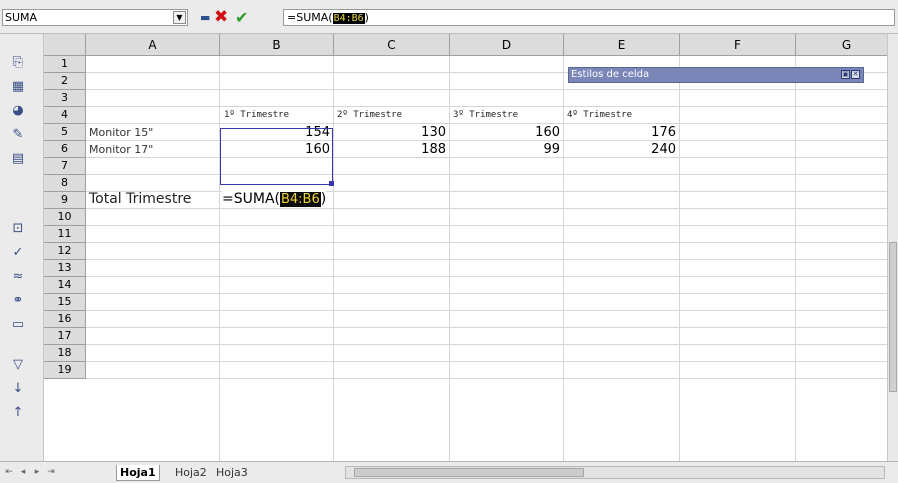 The width and height of the screenshot is (898, 483). What do you see at coordinates (18, 277) in the screenshot?
I see `autocorrect-icon: ≈` at bounding box center [18, 277].